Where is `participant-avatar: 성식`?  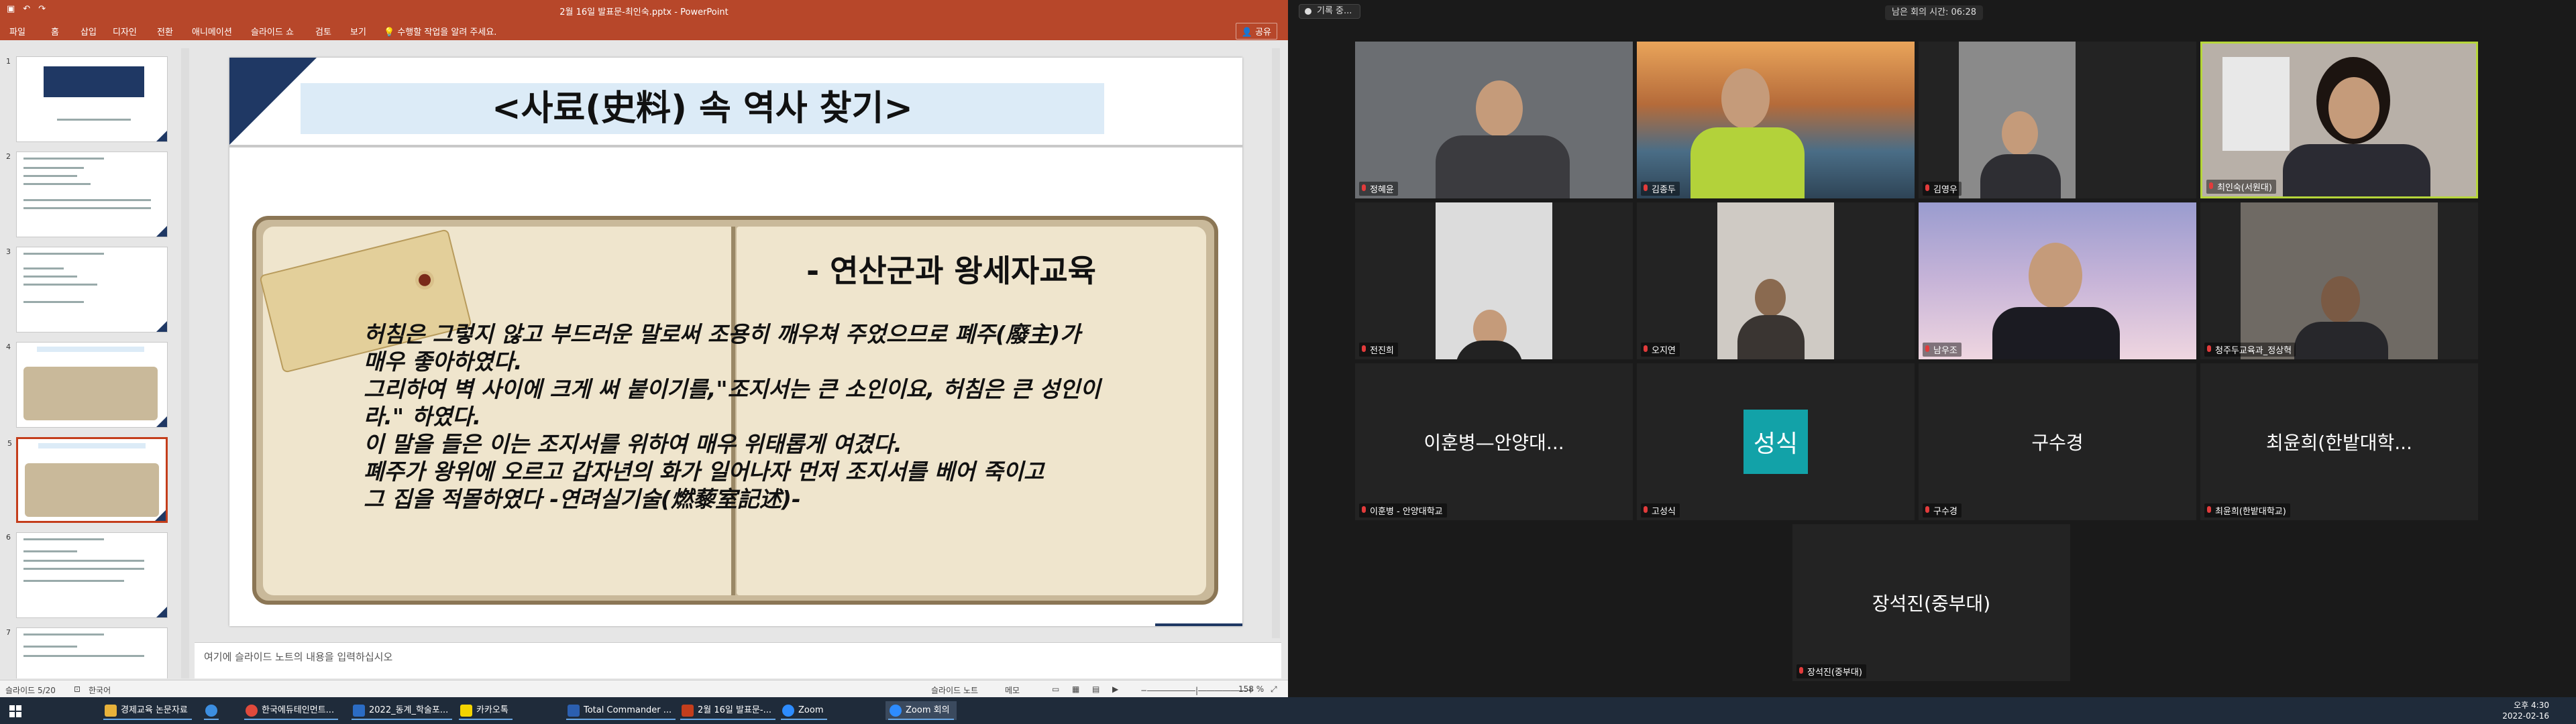
participant-avatar: 성식 is located at coordinates (1775, 442).